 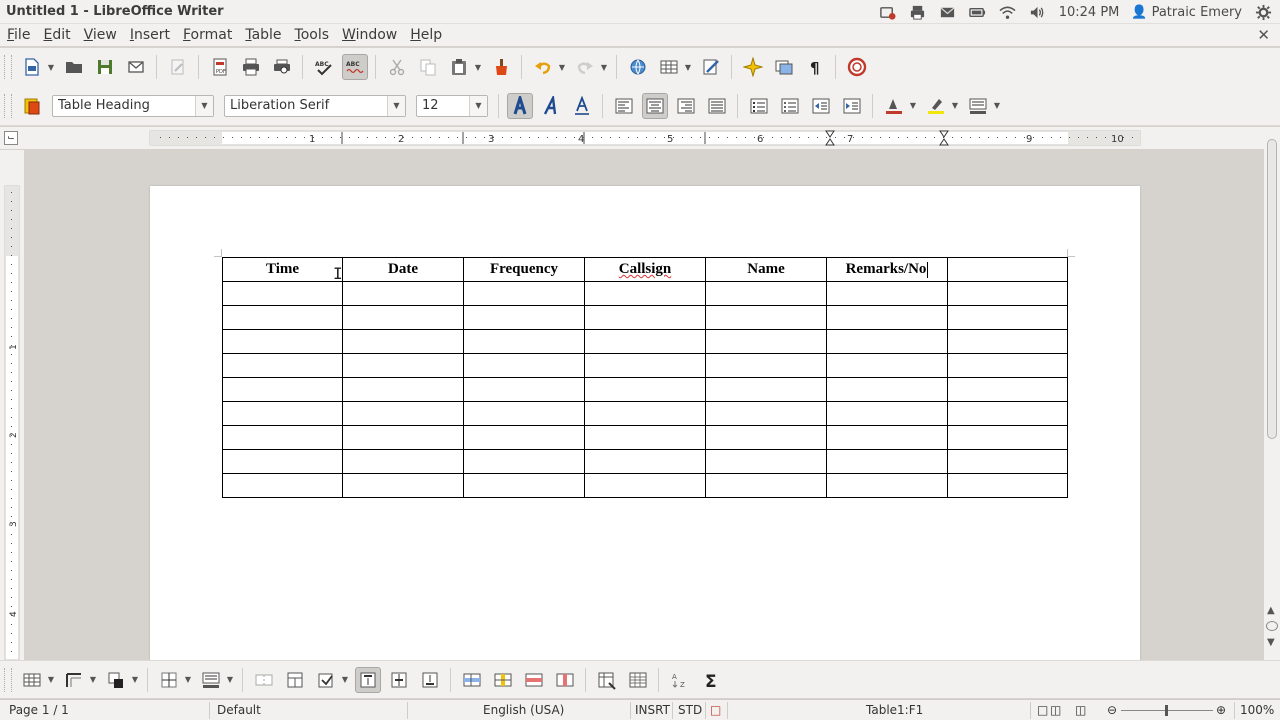 I want to click on border-color-icon, so click(x=116, y=680).